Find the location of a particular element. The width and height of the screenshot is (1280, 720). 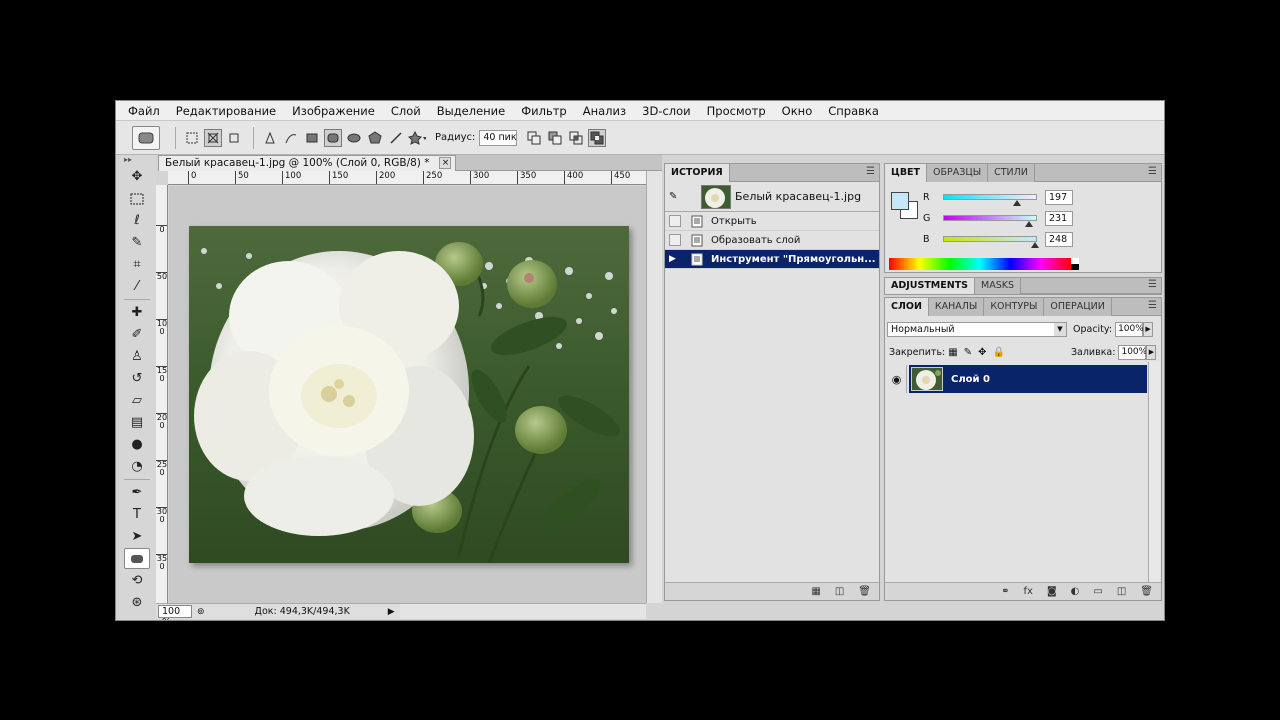

intersect-shape-icon is located at coordinates (576, 138).